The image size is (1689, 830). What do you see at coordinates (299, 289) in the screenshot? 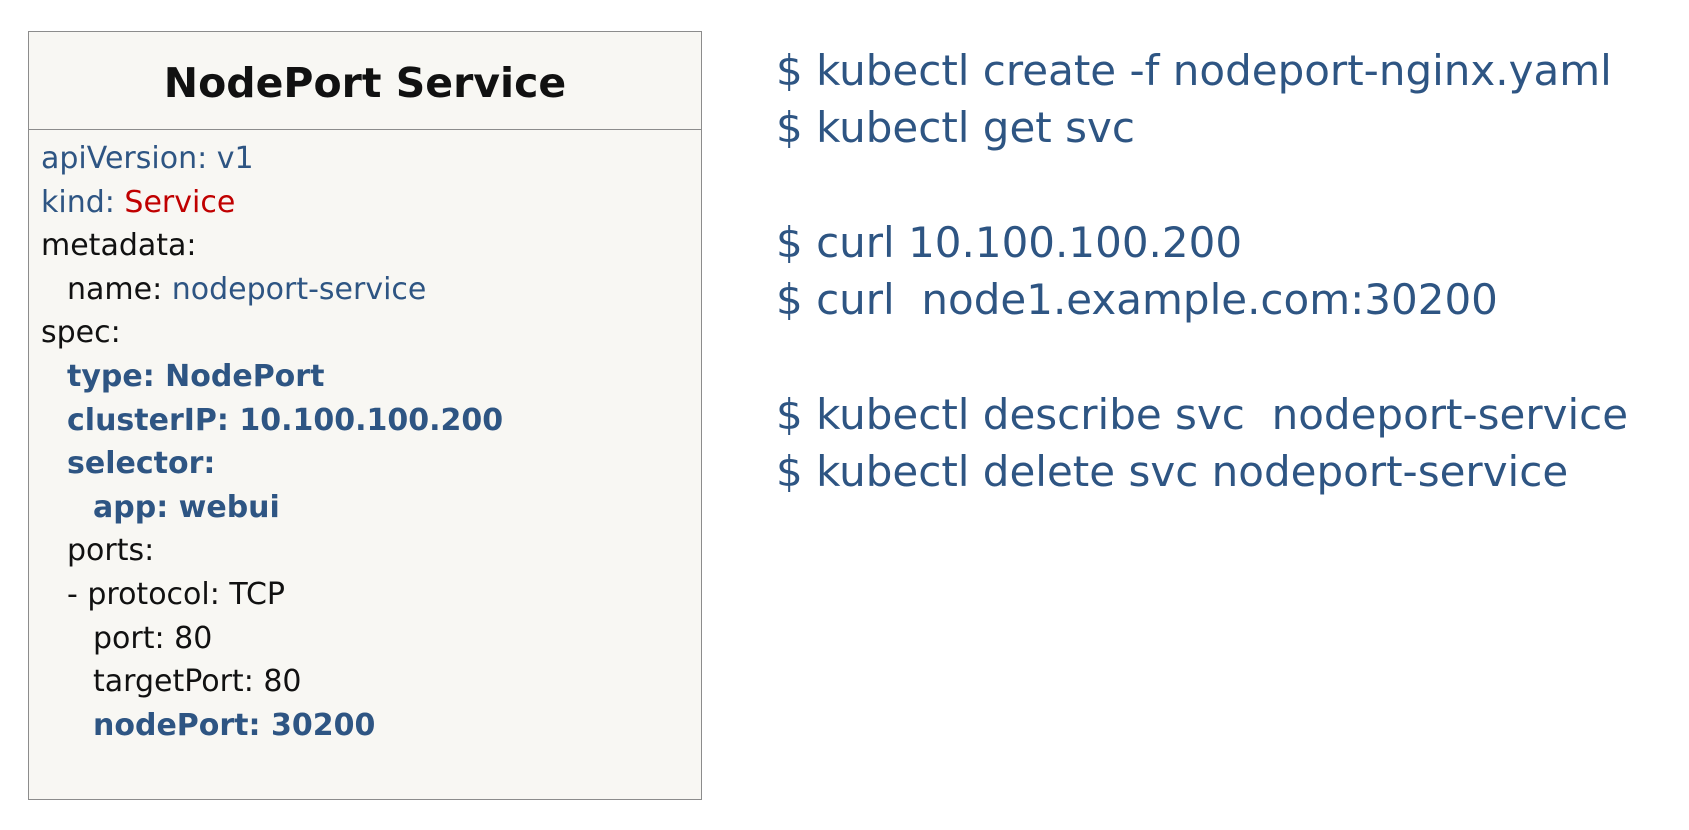
I see `yaml-value: nodeport-service` at bounding box center [299, 289].